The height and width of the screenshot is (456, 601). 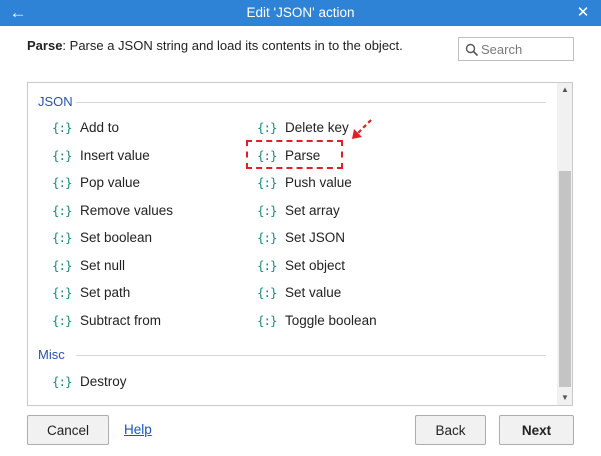 I want to click on action-item-delete-key: {:} Delete key, so click(x=303, y=127).